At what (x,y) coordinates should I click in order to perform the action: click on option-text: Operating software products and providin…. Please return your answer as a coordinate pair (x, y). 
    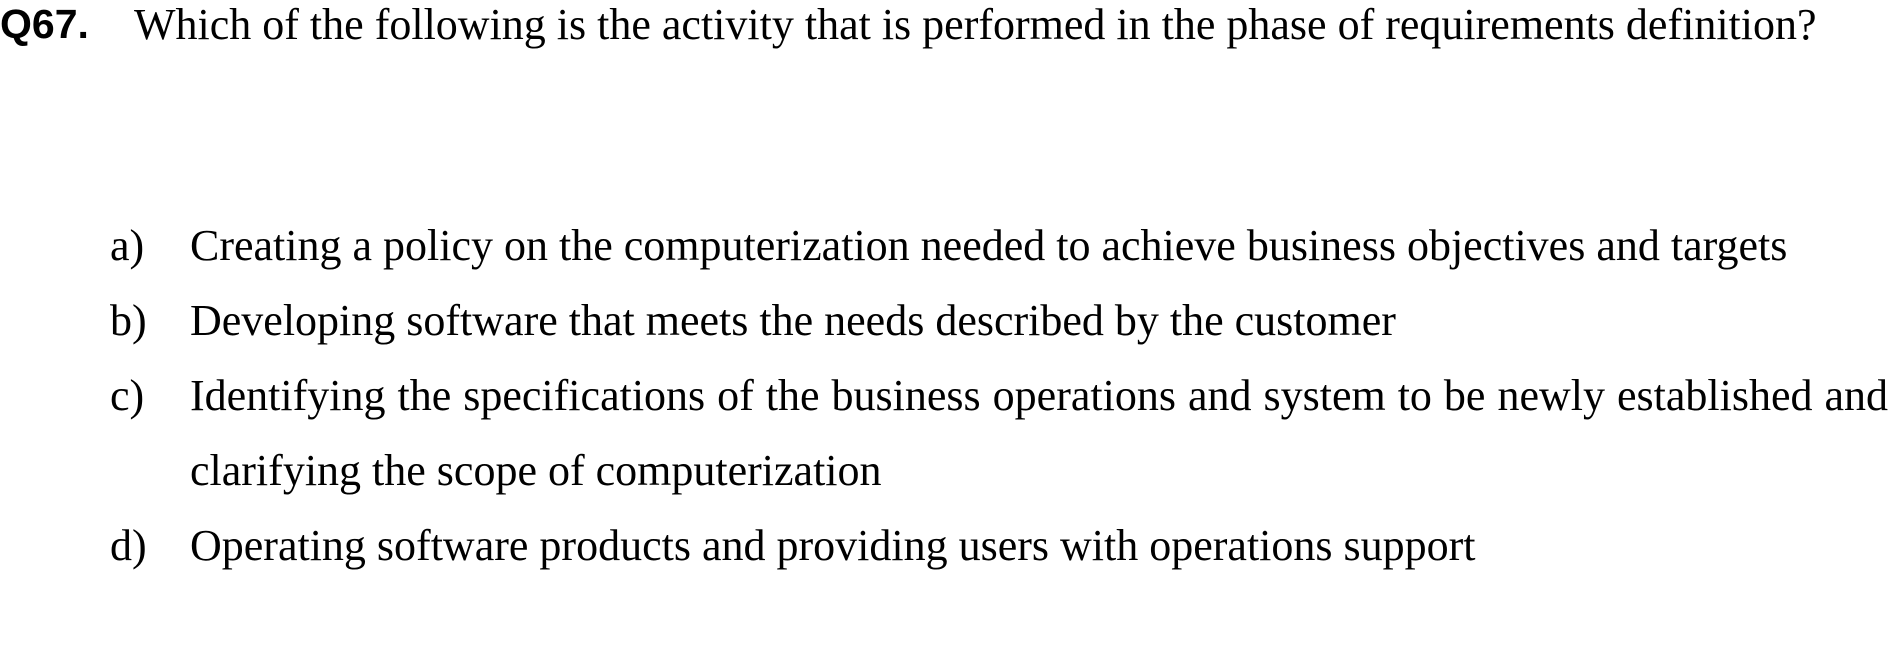
    Looking at the image, I should click on (833, 545).